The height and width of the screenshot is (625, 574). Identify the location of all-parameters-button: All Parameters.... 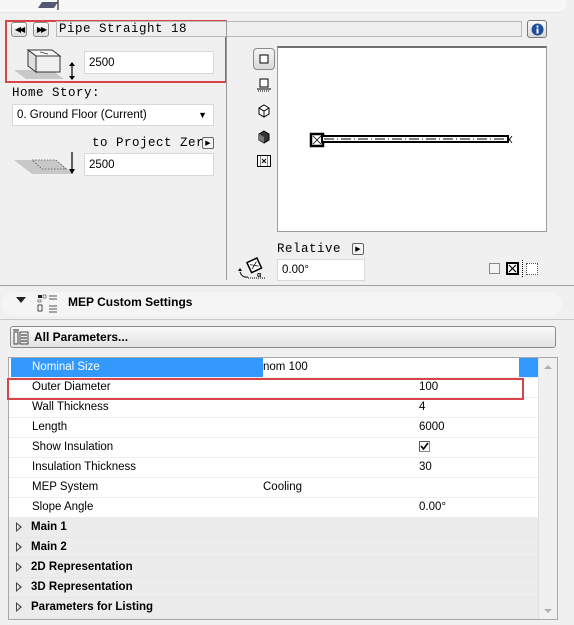
(283, 337).